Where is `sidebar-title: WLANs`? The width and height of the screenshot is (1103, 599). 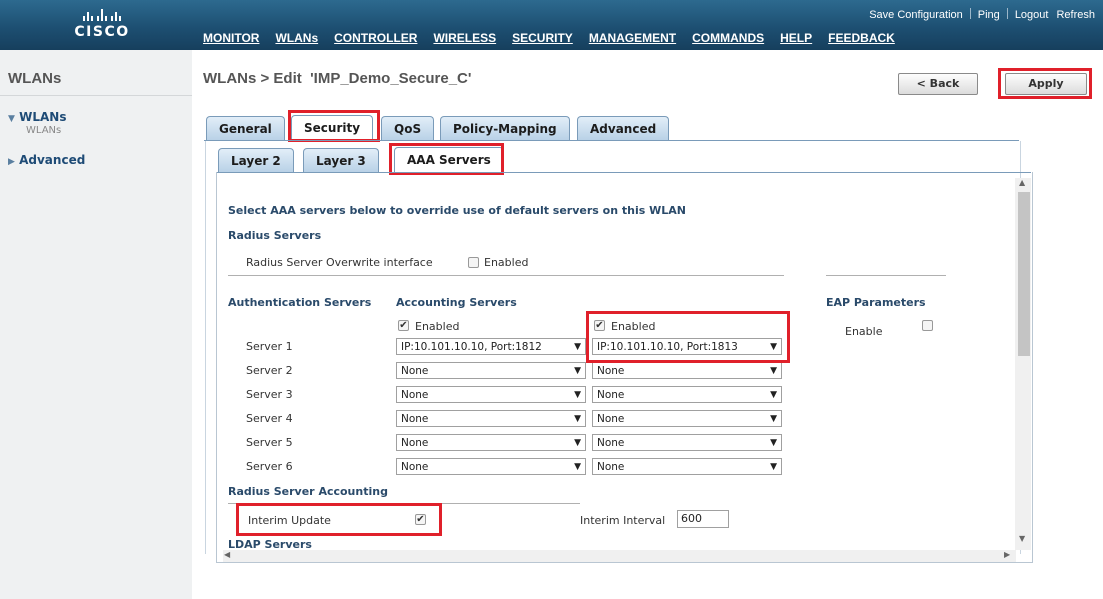
sidebar-title: WLANs is located at coordinates (35, 78).